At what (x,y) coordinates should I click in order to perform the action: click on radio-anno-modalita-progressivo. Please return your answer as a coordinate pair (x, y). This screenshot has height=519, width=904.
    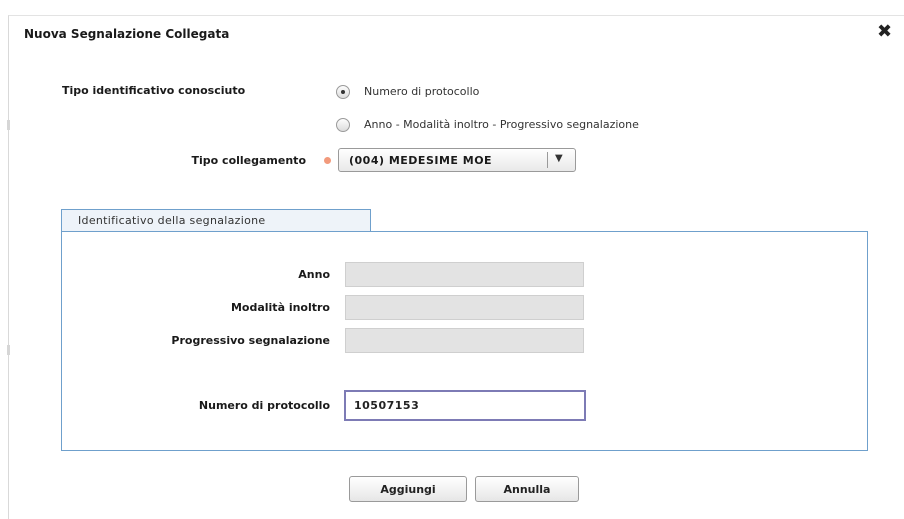
    Looking at the image, I should click on (343, 125).